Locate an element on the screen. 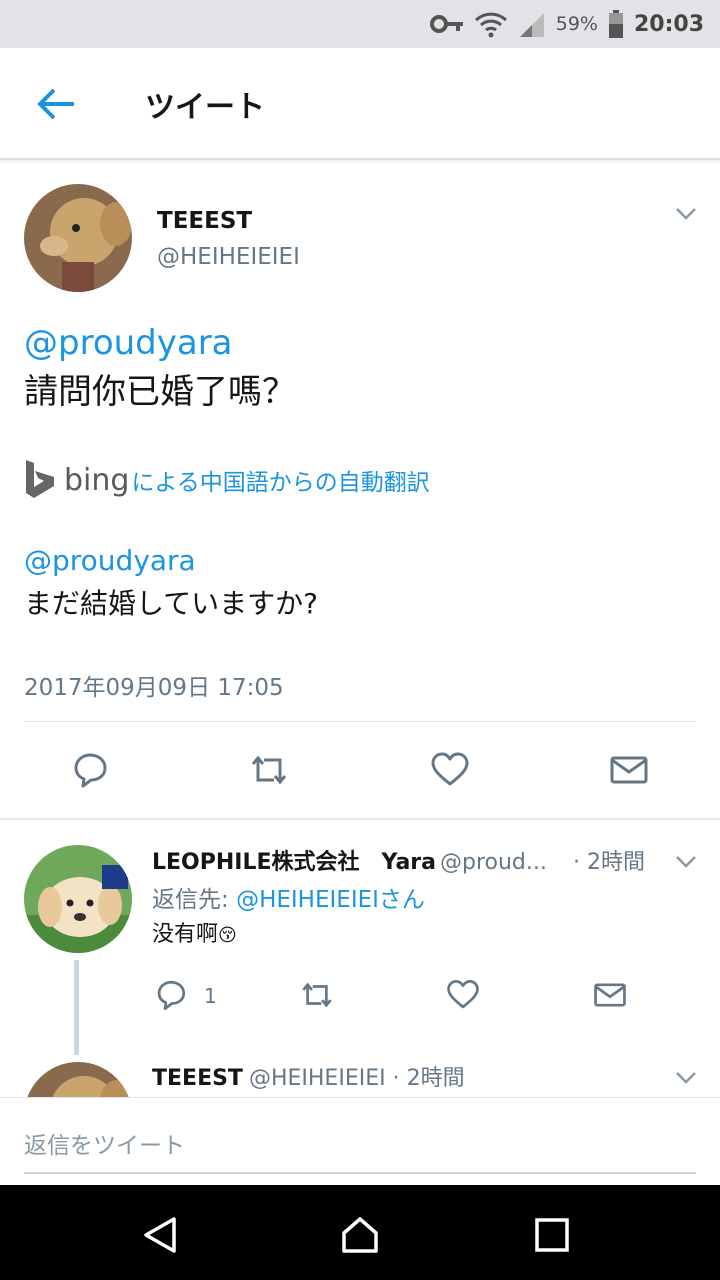 This screenshot has height=1280, width=720. clock: 20:03 is located at coordinates (668, 24).